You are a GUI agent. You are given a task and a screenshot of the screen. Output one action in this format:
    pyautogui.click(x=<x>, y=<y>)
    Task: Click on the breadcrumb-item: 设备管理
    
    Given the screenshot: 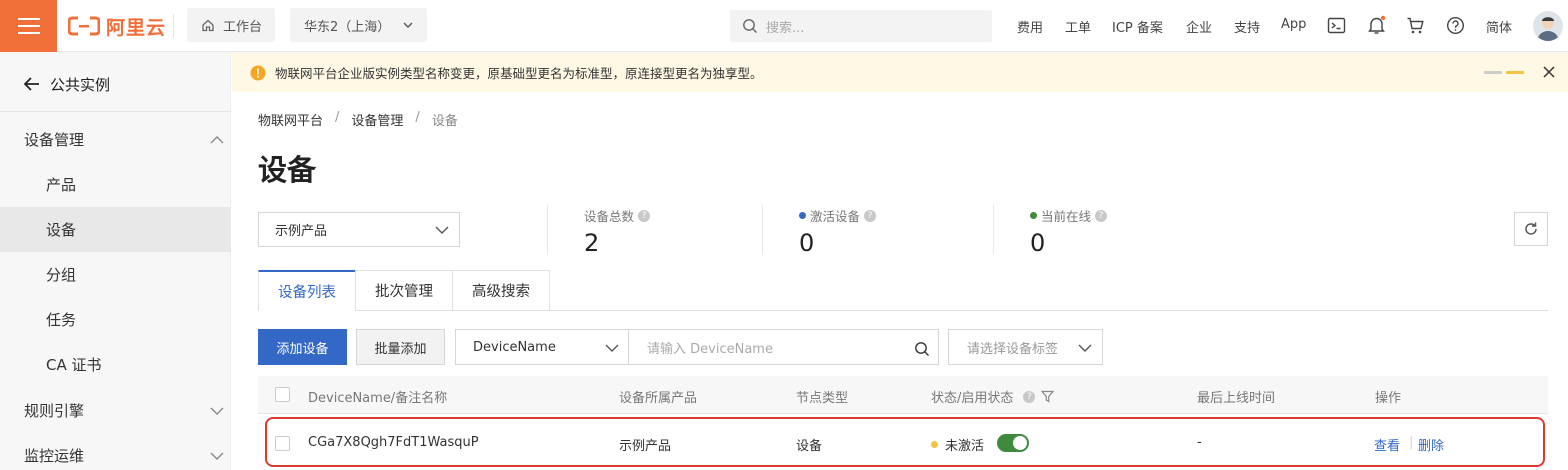 What is the action you would take?
    pyautogui.click(x=377, y=119)
    